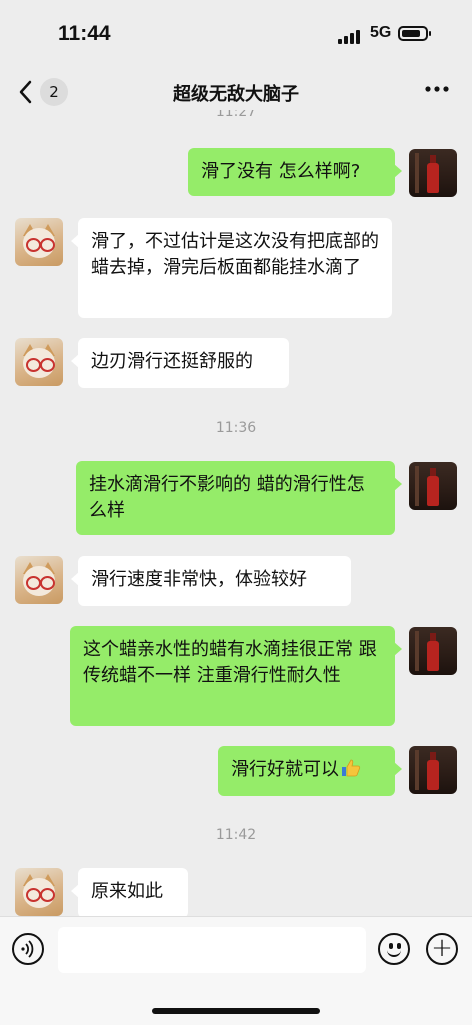 This screenshot has height=1025, width=472. Describe the element at coordinates (28, 949) in the screenshot. I see `voice-icon` at that location.